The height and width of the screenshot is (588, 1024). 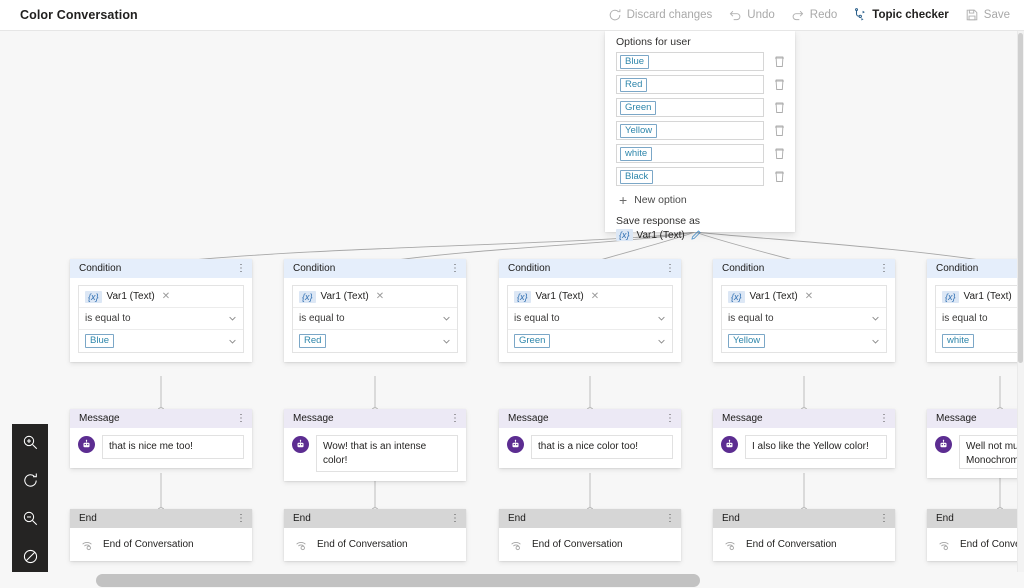 What do you see at coordinates (957, 268) in the screenshot?
I see `condition-title: Condition` at bounding box center [957, 268].